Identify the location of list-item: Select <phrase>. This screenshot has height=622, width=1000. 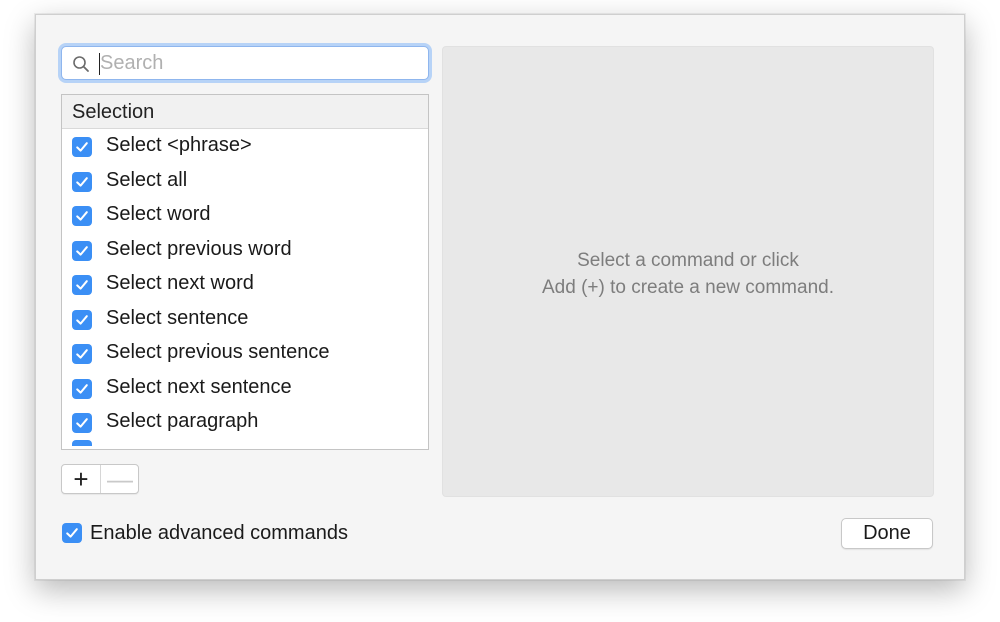
(245, 146).